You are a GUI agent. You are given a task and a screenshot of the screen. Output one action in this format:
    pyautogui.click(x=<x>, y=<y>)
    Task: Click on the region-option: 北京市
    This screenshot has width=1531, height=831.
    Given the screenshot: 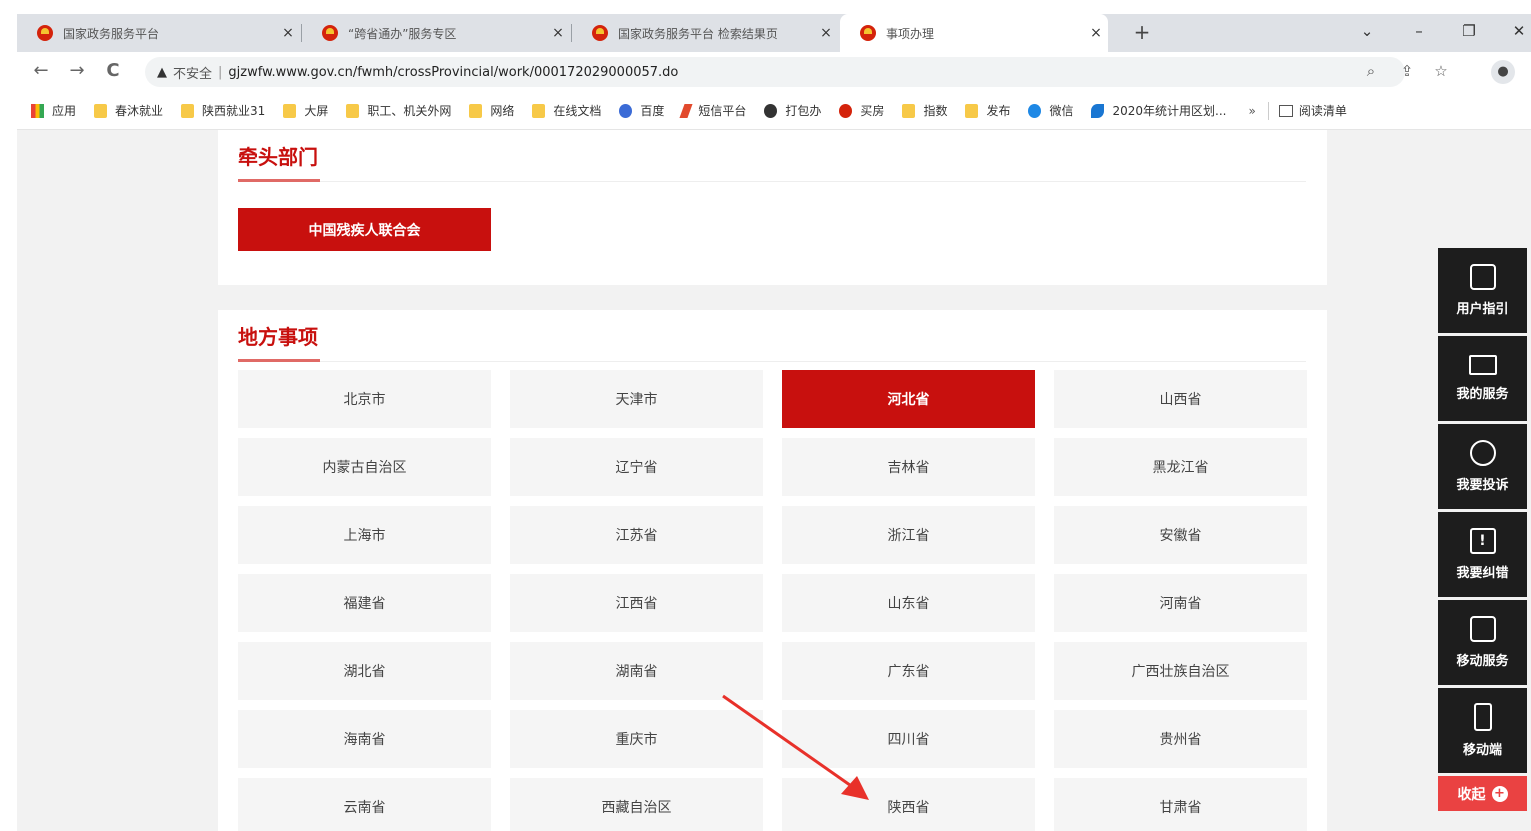 What is the action you would take?
    pyautogui.click(x=364, y=399)
    